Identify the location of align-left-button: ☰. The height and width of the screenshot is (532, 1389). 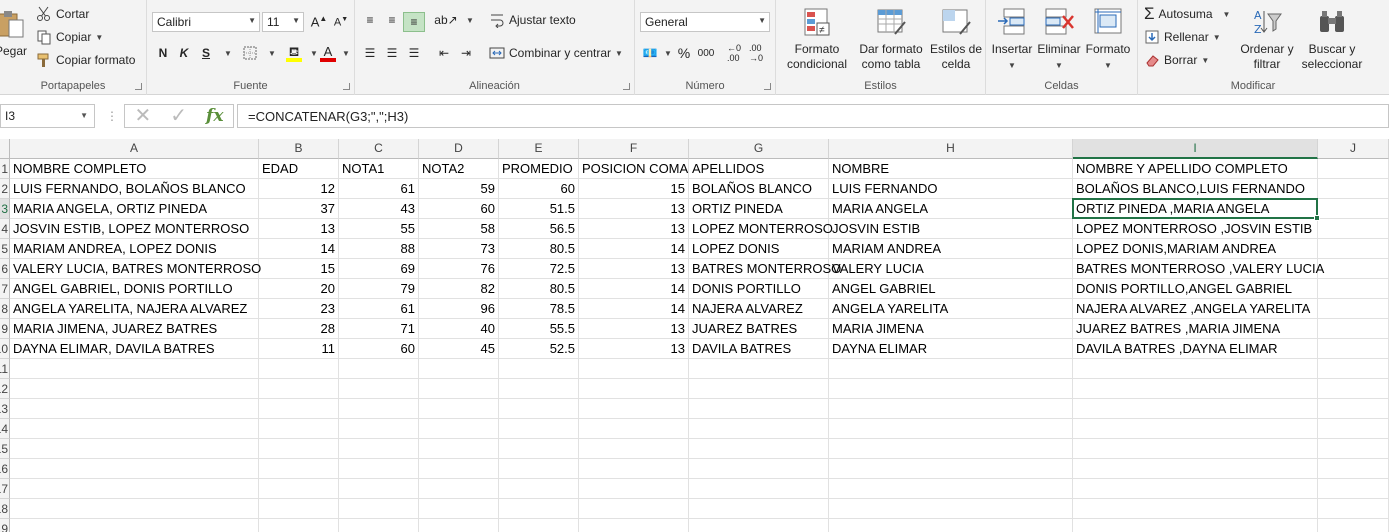
(370, 53).